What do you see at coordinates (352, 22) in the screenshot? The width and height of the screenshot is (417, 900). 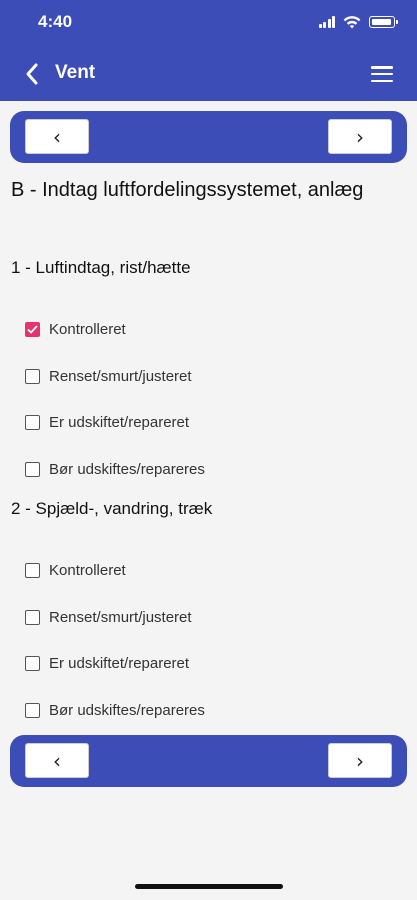 I see `wifi-icon` at bounding box center [352, 22].